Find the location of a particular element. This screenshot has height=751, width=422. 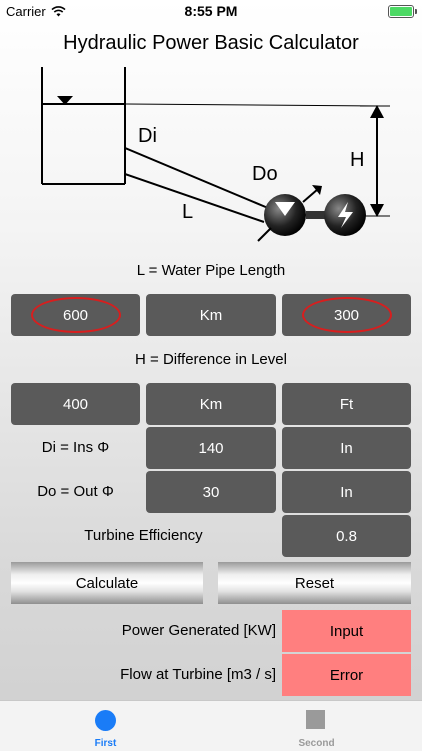

reset-button: Reset is located at coordinates (314, 583).